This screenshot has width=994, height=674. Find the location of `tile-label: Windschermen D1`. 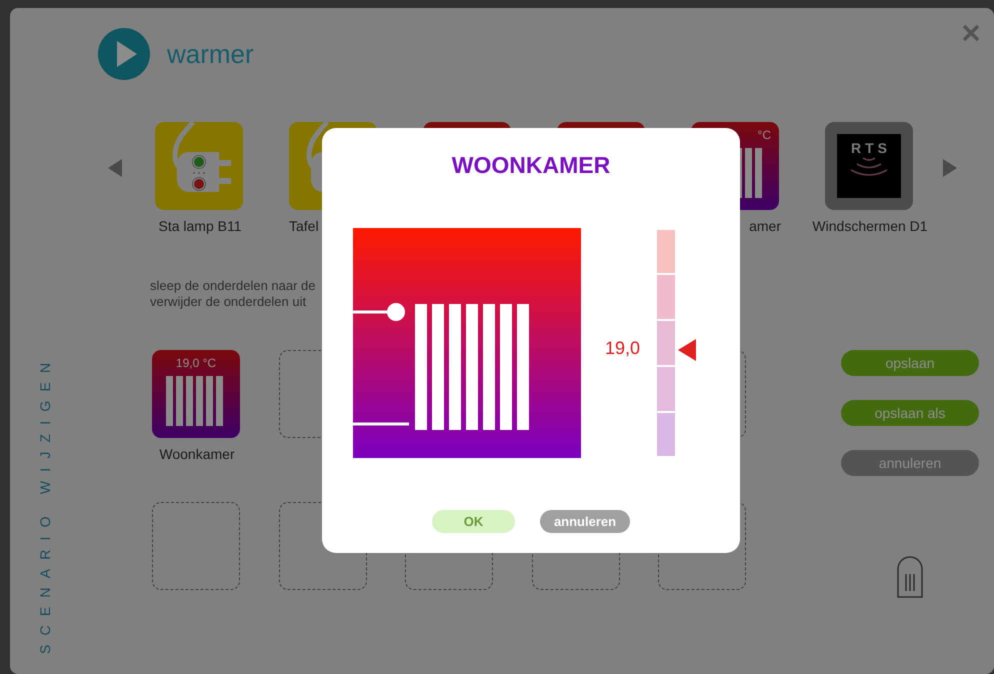

tile-label: Windschermen D1 is located at coordinates (870, 226).